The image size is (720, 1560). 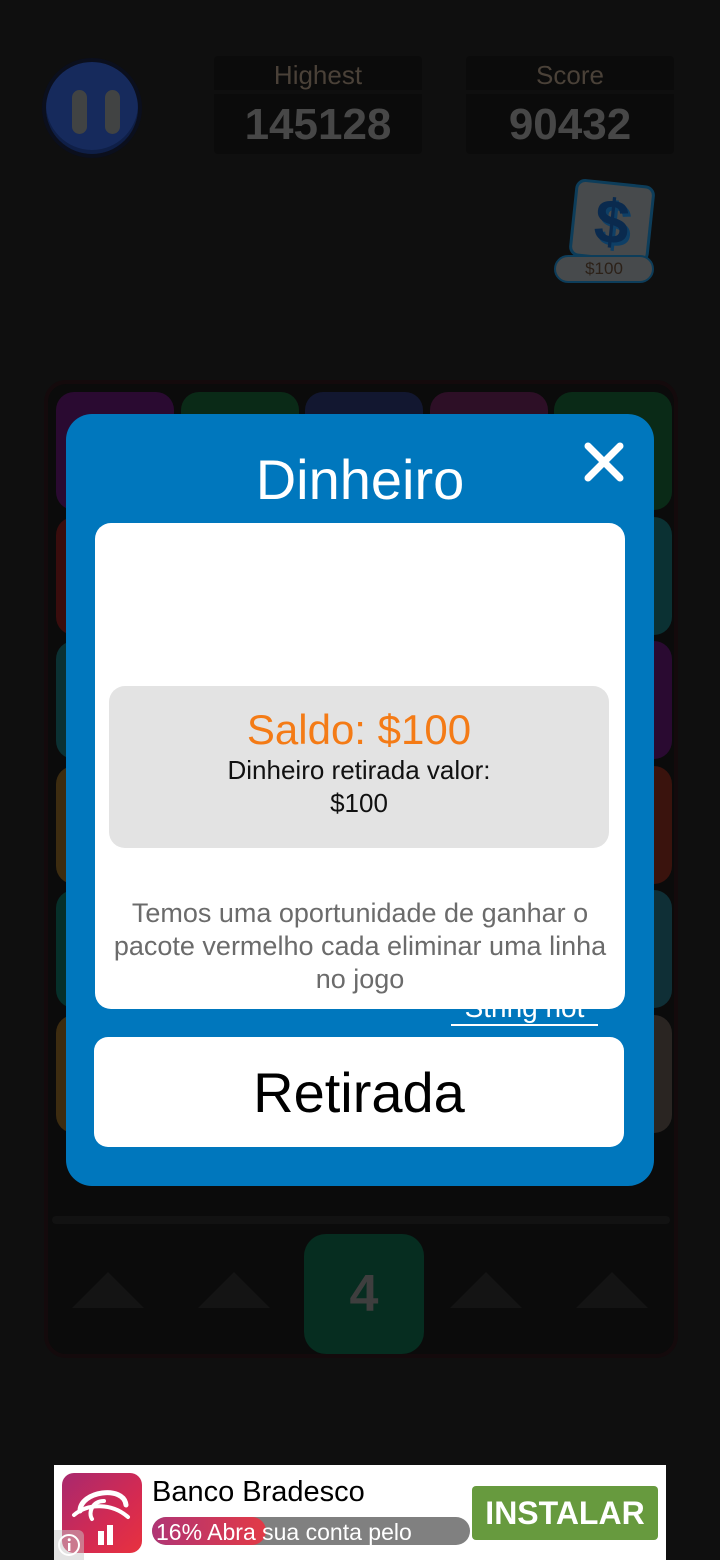 I want to click on balance-text: Saldo: $100, so click(x=359, y=729).